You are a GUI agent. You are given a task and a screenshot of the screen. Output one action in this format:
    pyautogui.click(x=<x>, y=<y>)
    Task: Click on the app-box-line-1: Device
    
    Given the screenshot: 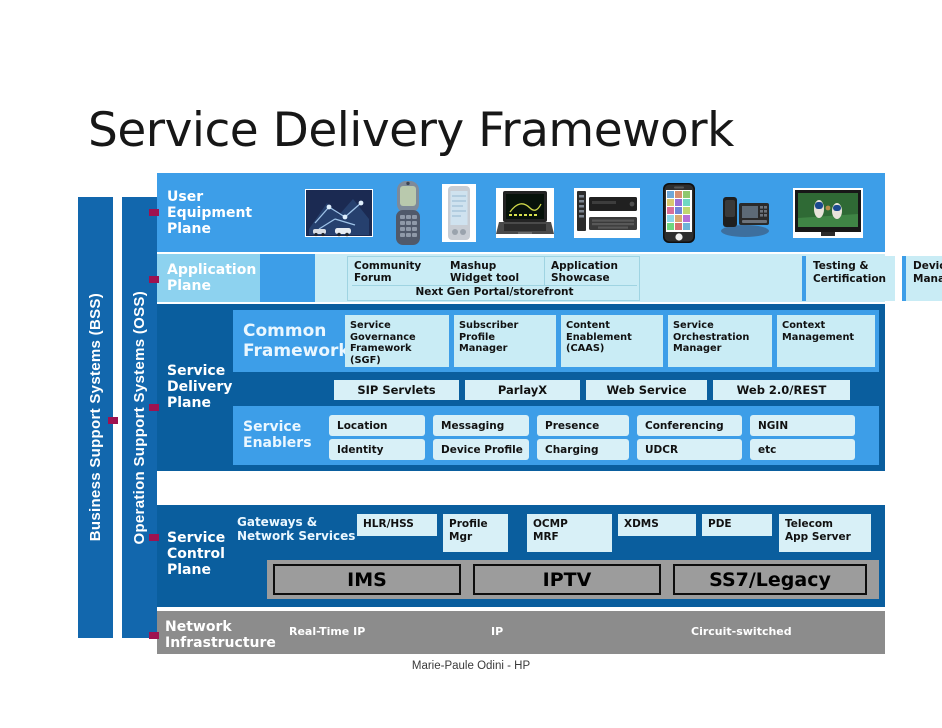 What is the action you would take?
    pyautogui.click(x=927, y=266)
    